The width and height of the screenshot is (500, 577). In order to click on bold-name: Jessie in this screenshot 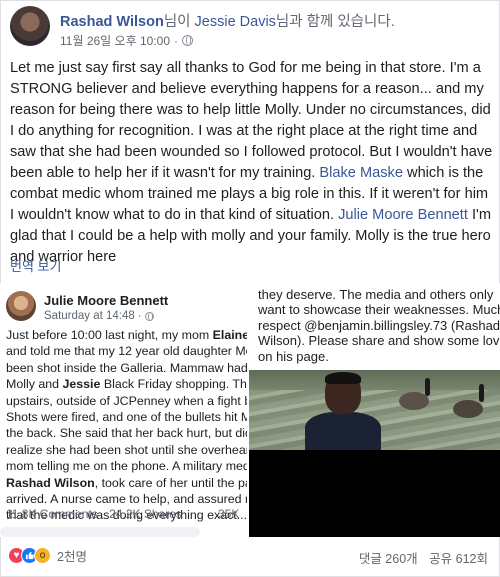, I will do `click(81, 384)`.